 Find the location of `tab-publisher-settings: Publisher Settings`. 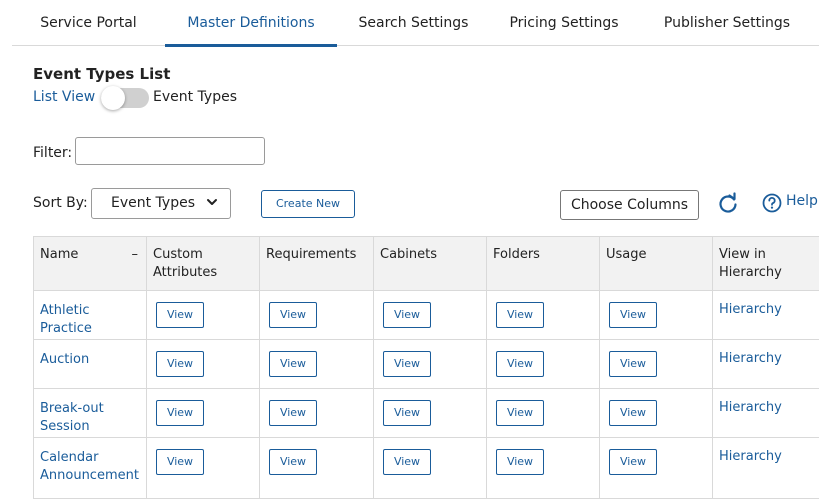

tab-publisher-settings: Publisher Settings is located at coordinates (727, 23).